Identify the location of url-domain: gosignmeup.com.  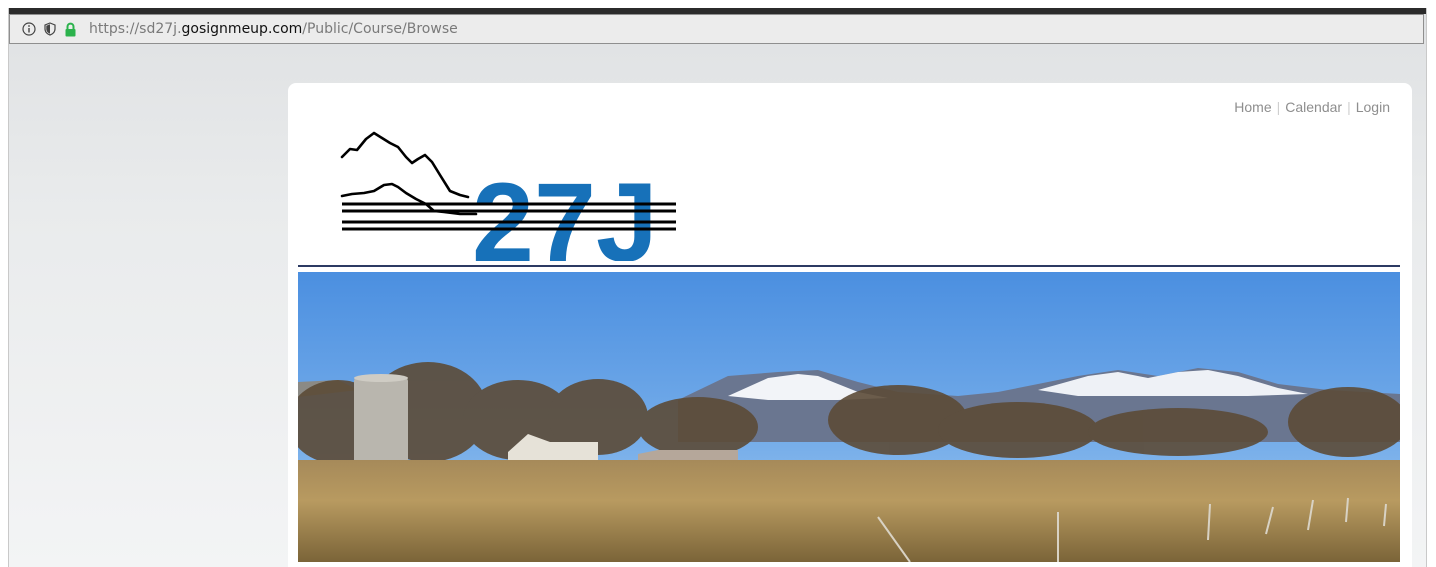
(242, 29).